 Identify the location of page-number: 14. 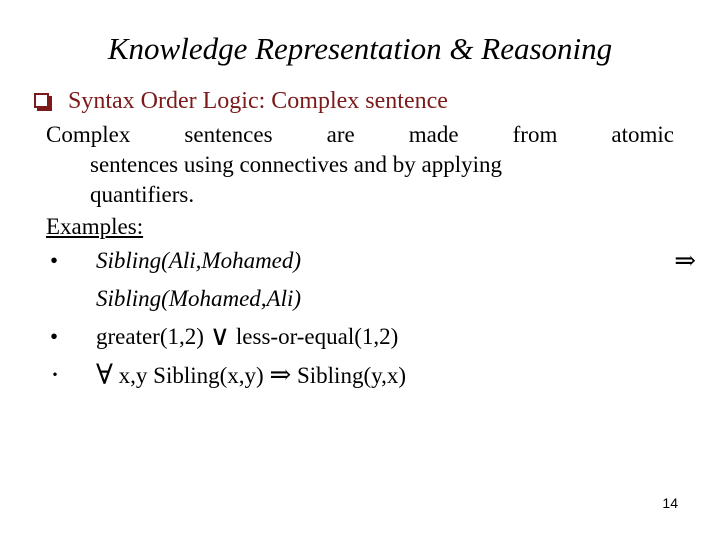
(670, 503).